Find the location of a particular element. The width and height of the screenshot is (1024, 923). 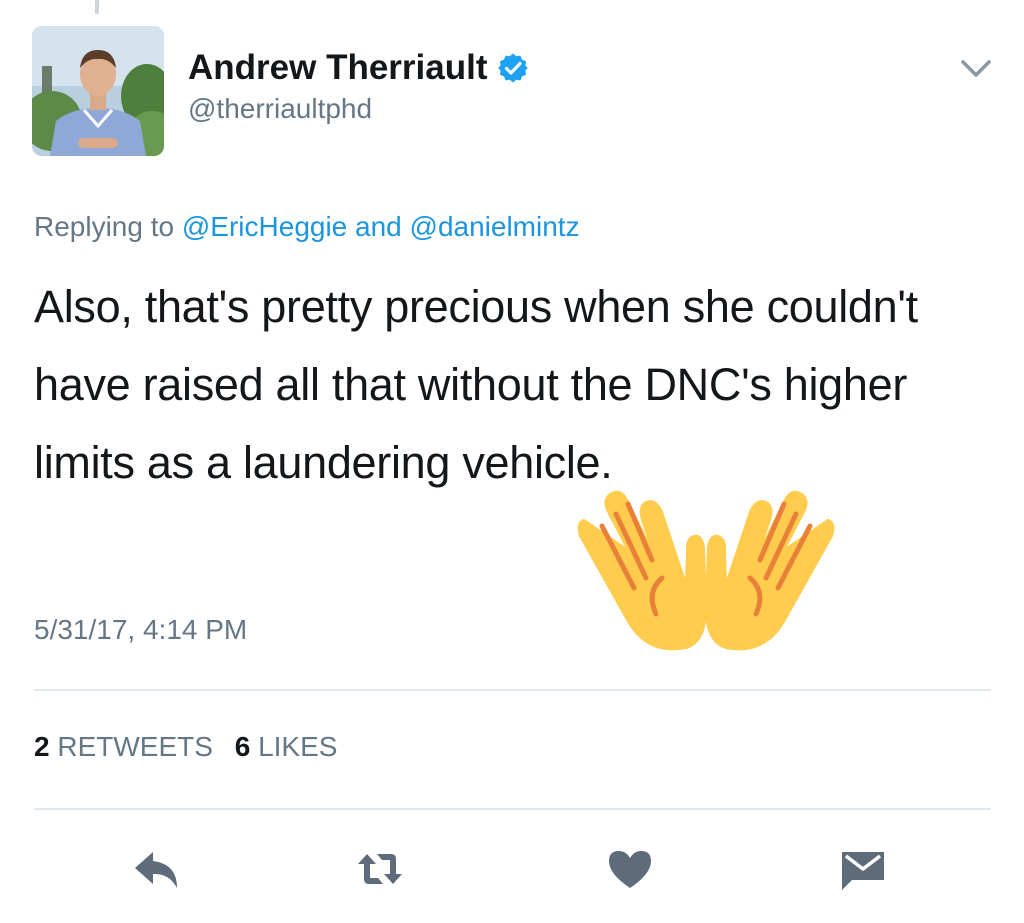

engagement-stats: 2 RETWEETS 6 LIKES is located at coordinates (185, 747).